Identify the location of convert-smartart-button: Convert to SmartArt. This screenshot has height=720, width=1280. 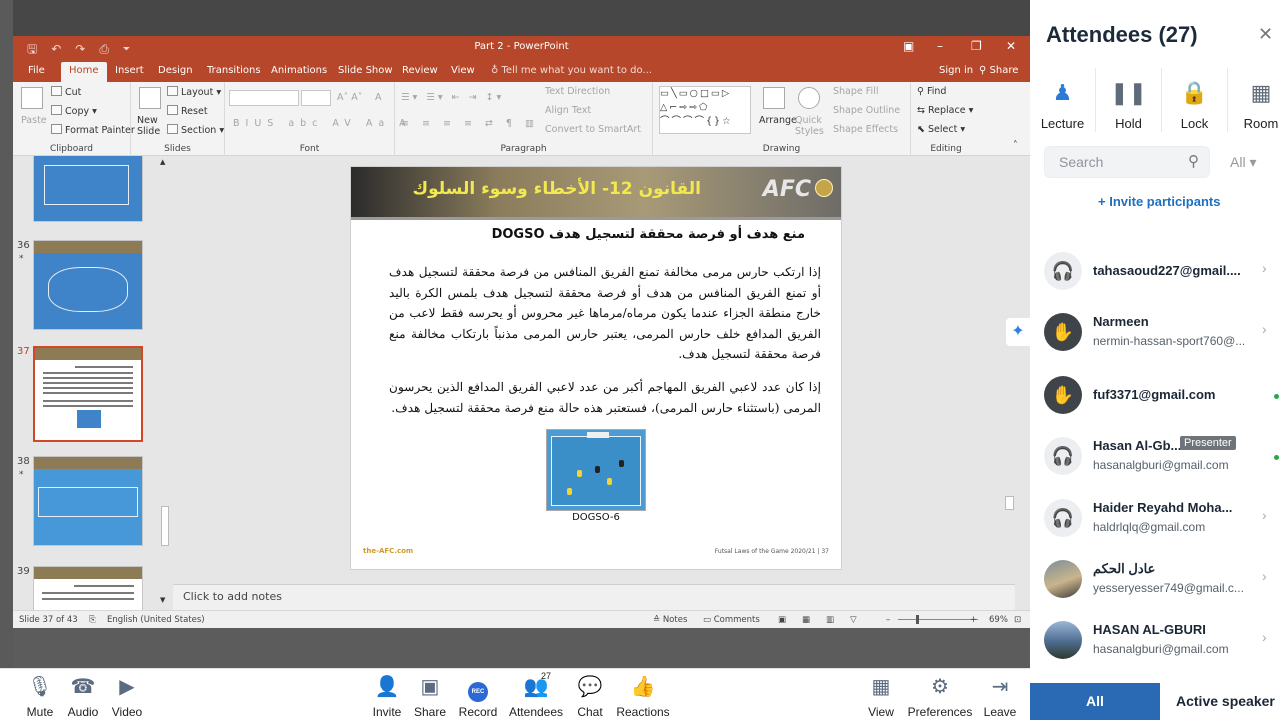
(593, 129).